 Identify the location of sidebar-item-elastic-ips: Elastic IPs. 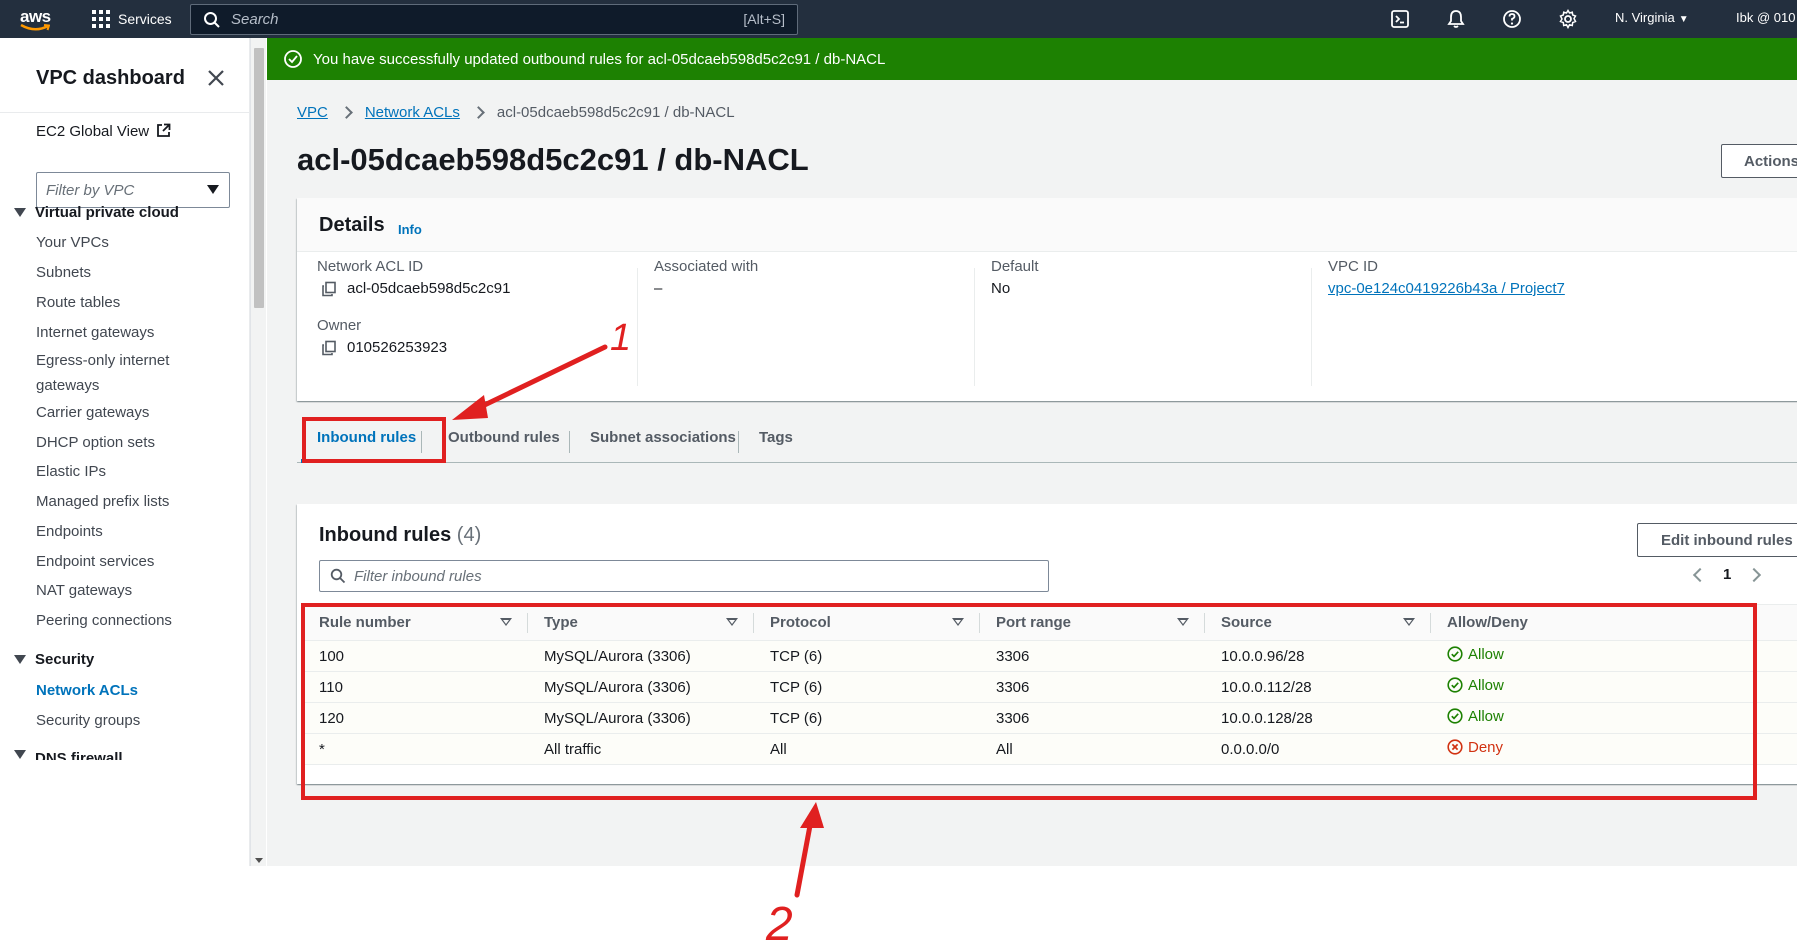
(126, 471).